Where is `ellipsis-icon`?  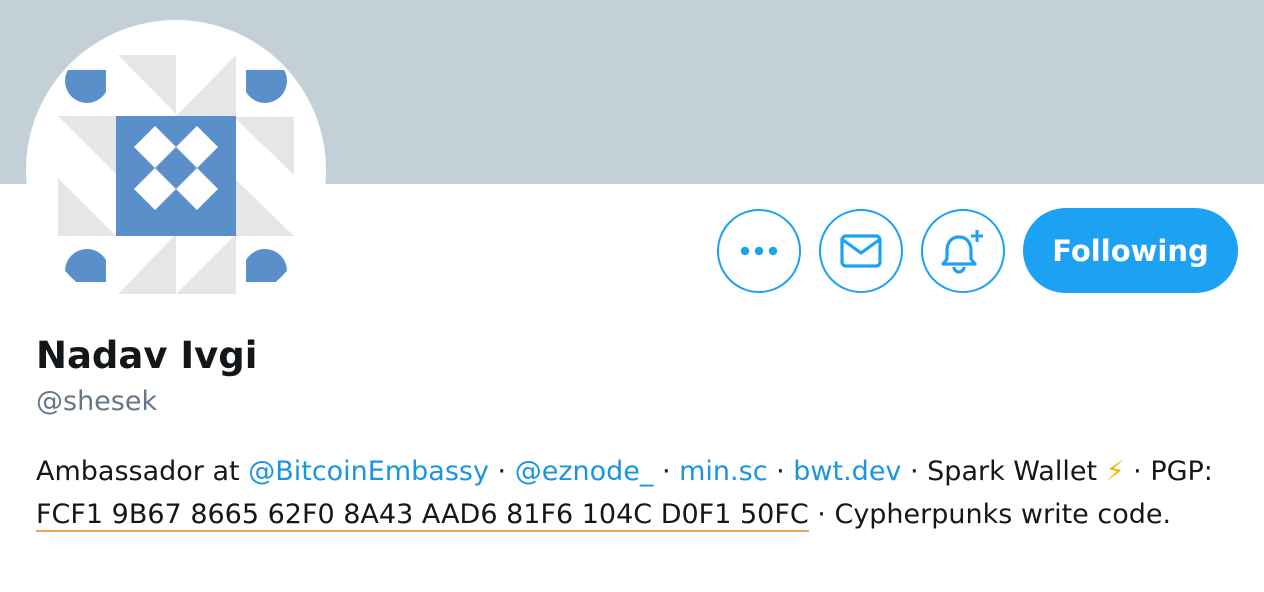
ellipsis-icon is located at coordinates (759, 251).